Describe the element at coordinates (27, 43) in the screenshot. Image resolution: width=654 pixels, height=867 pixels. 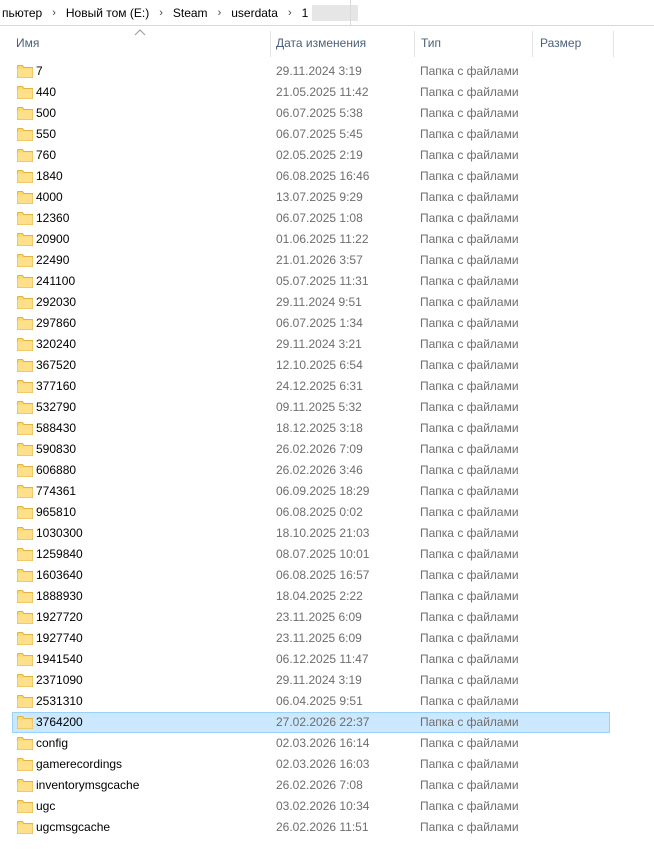
I see `column-name-header: Имя` at that location.